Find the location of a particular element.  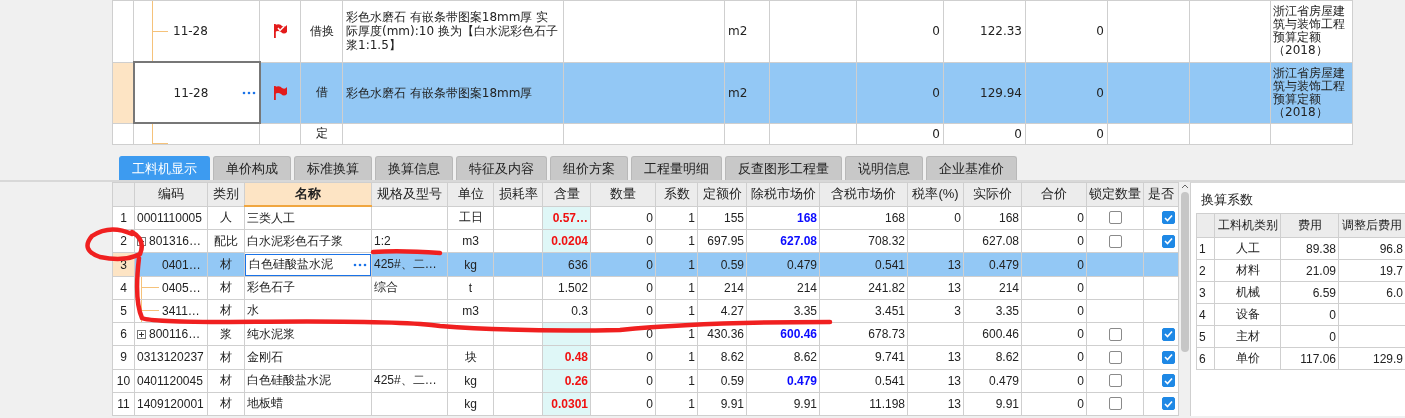

resource-row: 4 0405… 材 彩色石子 综合 t 1.502 0 1 214 214 241.82 13 214 0 is located at coordinates (645, 288).